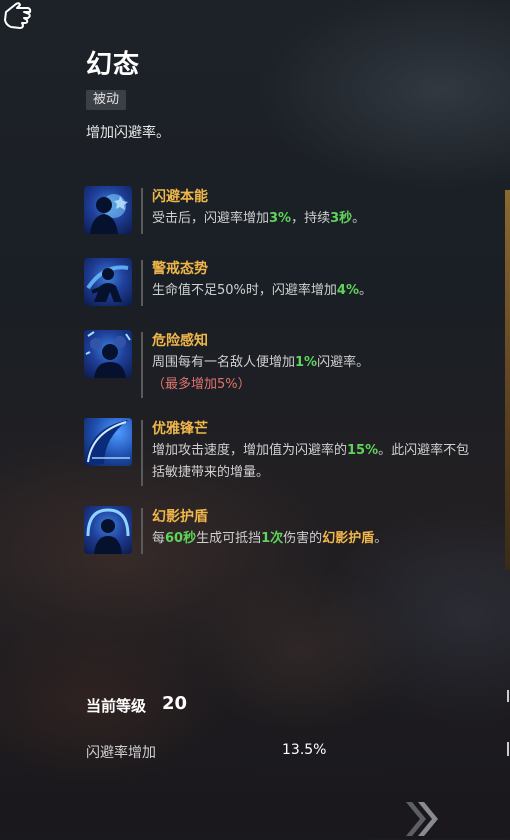 Image resolution: width=510 pixels, height=840 pixels. What do you see at coordinates (311, 461) in the screenshot?
I see `passive-desc: 增加攻击速度，增加值为闪避率的15%。此闪避率不包括敏捷带来的增量。` at bounding box center [311, 461].